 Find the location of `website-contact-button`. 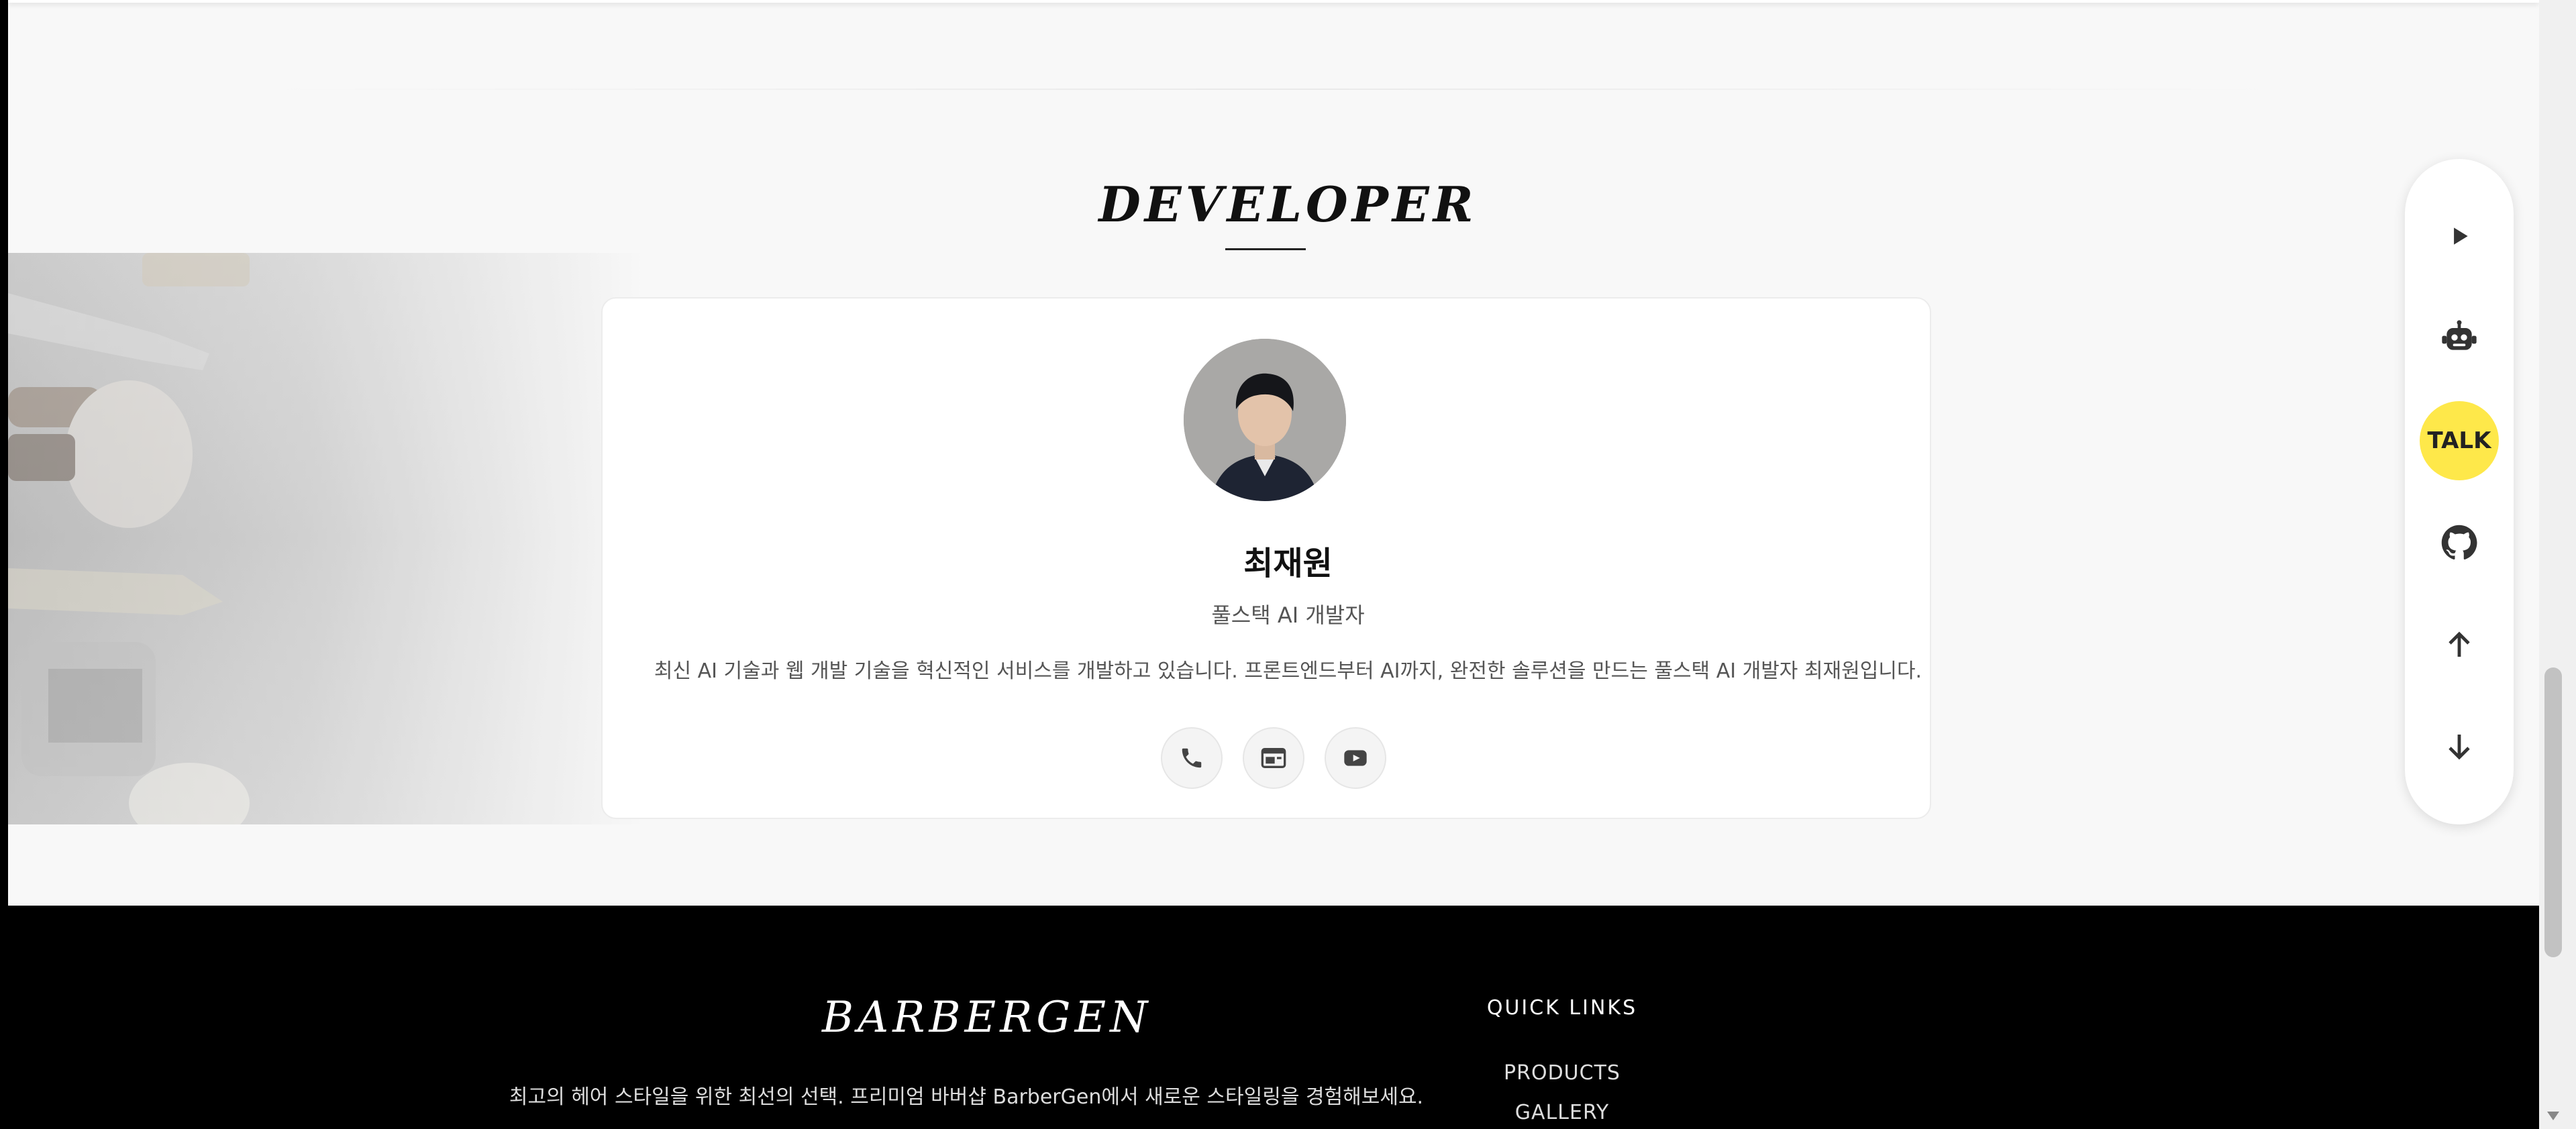

website-contact-button is located at coordinates (1273, 758).